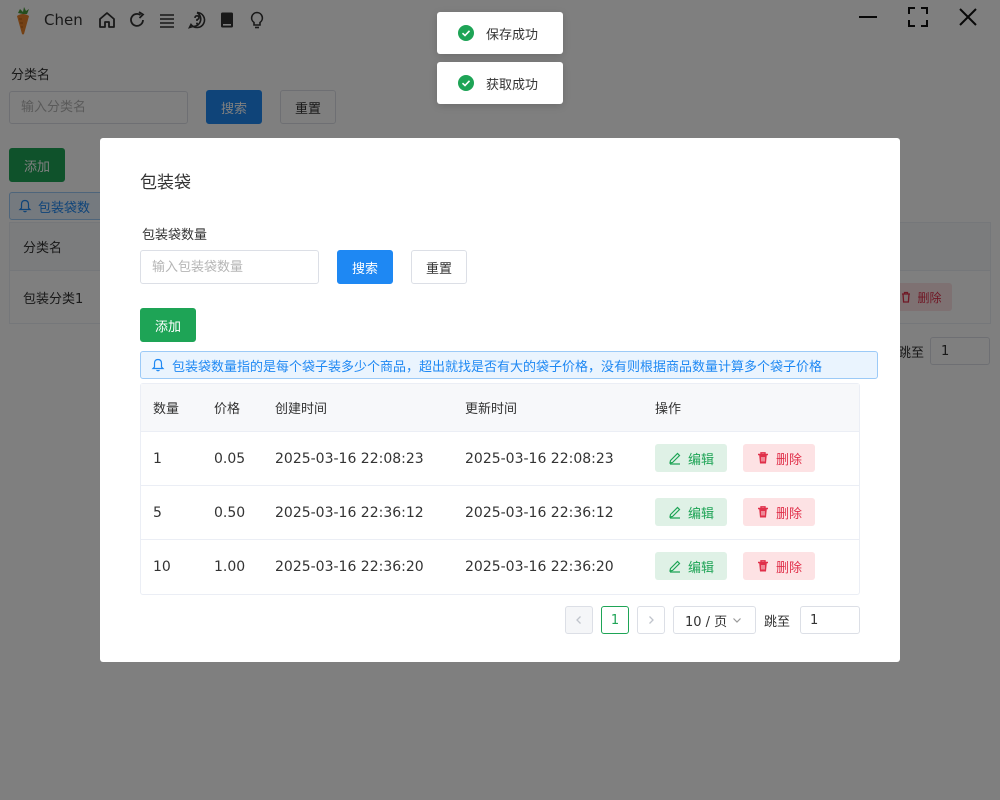  I want to click on column-header-updated: 更新时间, so click(491, 409).